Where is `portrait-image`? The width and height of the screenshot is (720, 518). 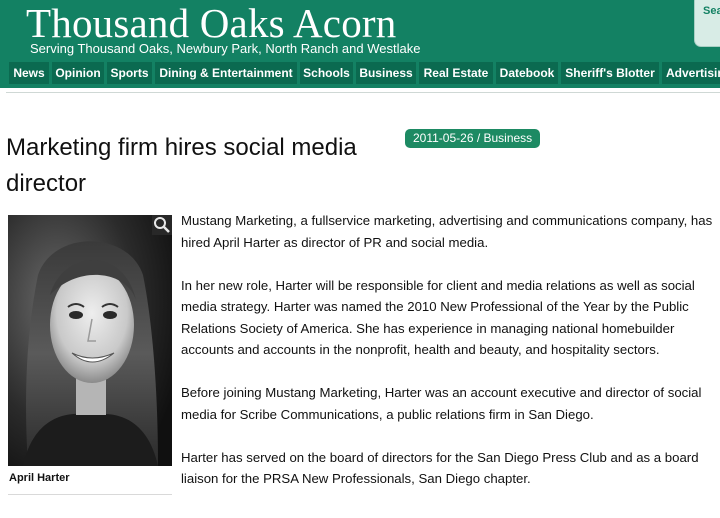
portrait-image is located at coordinates (90, 340).